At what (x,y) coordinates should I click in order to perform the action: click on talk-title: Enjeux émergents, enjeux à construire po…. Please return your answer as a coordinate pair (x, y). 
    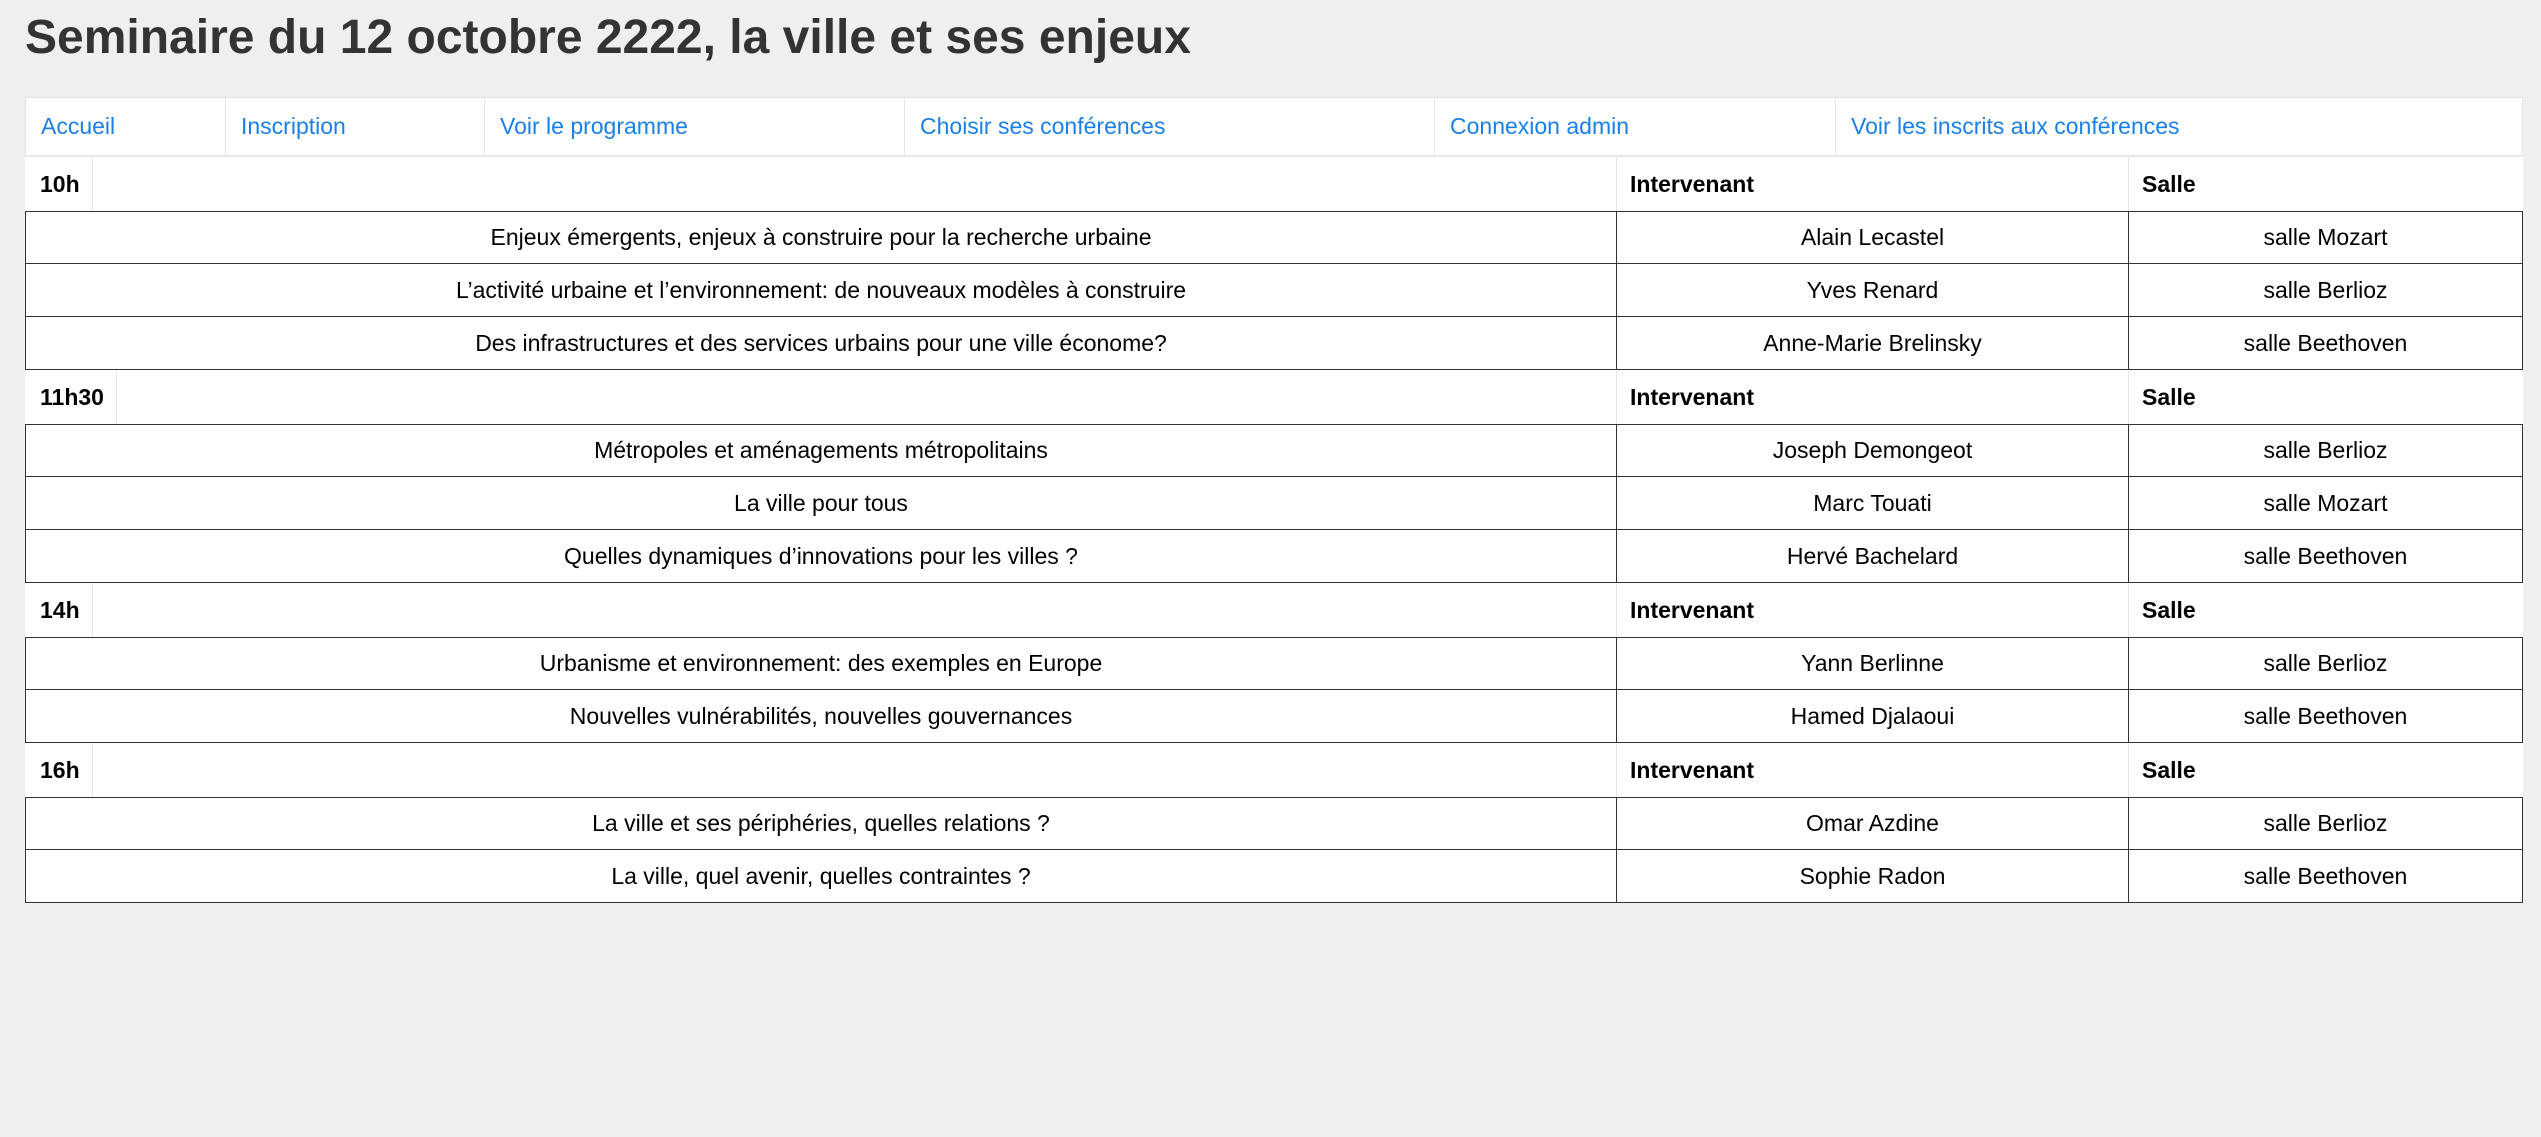
    Looking at the image, I should click on (821, 237).